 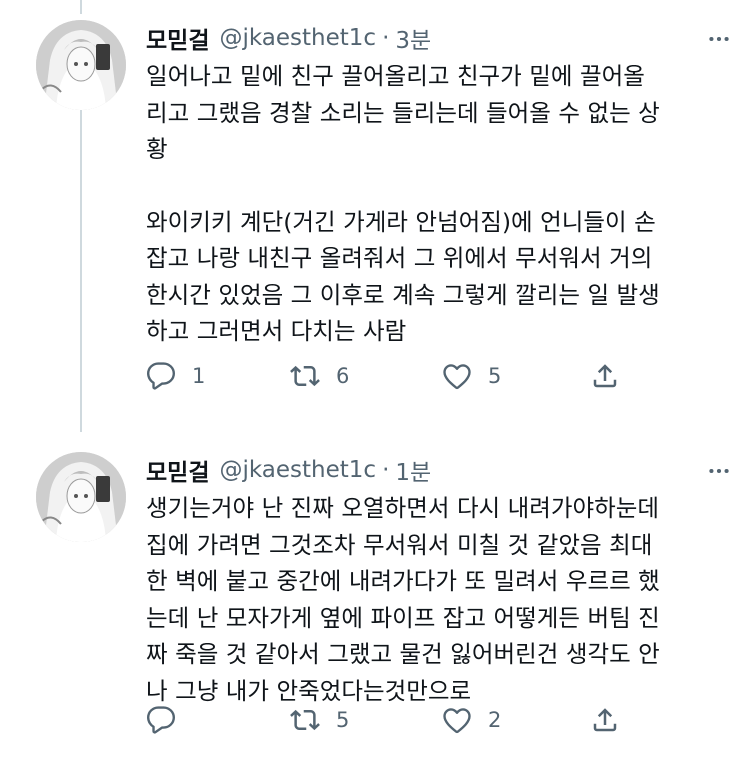 What do you see at coordinates (471, 720) in the screenshot?
I see `like-button: 2` at bounding box center [471, 720].